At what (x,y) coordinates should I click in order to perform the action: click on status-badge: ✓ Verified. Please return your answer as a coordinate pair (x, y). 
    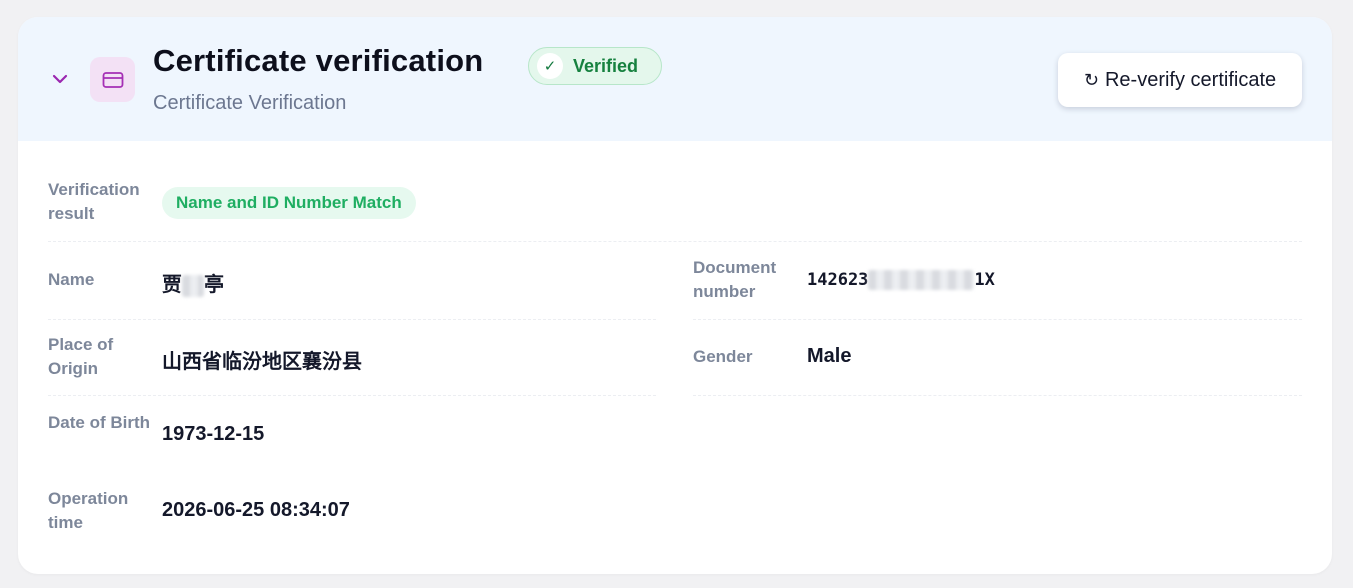
    Looking at the image, I should click on (595, 66).